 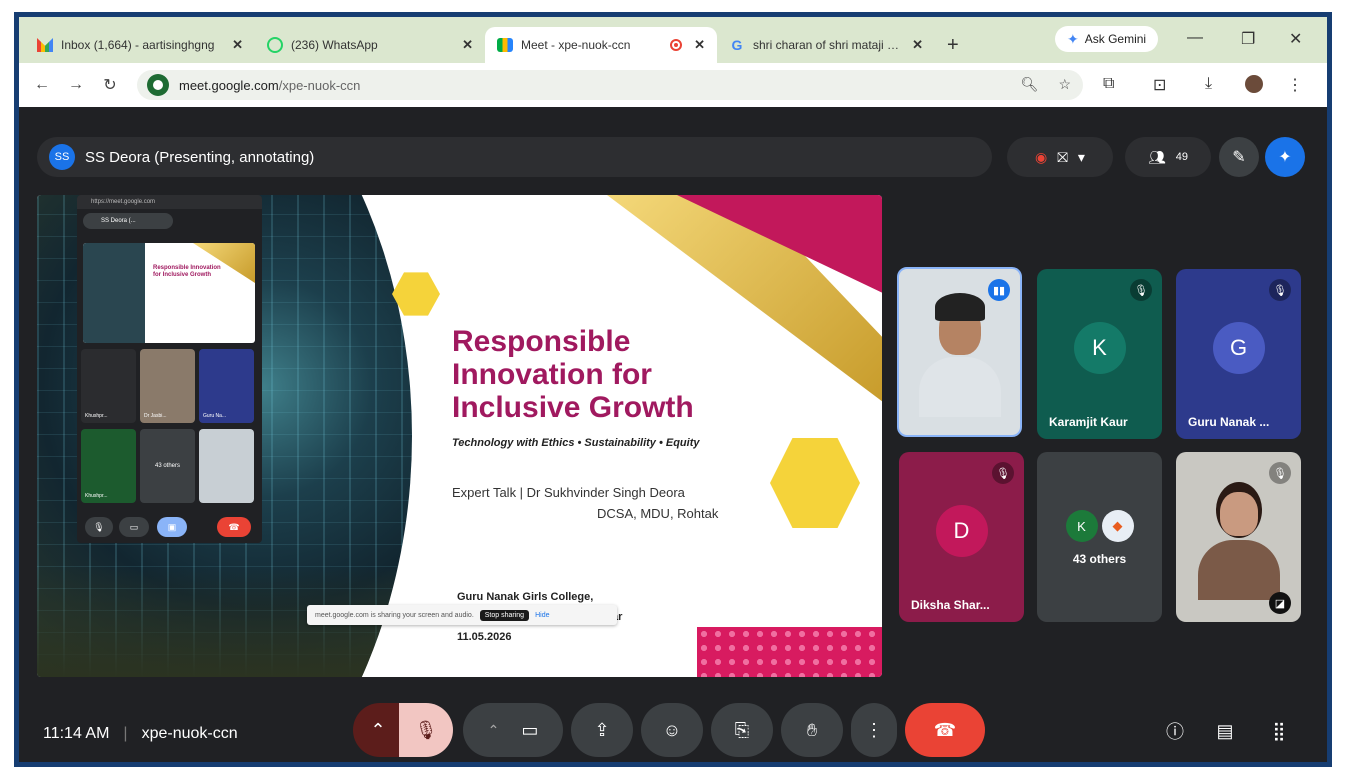 I want to click on mini-url: https://meet.google.com, so click(x=169, y=202).